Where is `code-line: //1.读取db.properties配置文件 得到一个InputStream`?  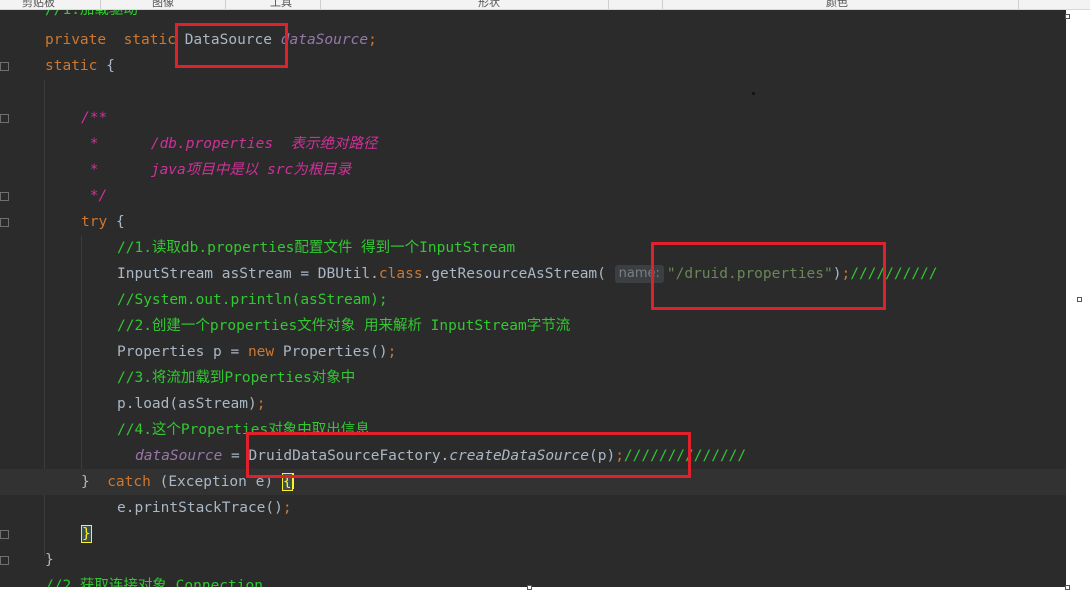 code-line: //1.读取db.properties配置文件 得到一个InputStream is located at coordinates (316, 248).